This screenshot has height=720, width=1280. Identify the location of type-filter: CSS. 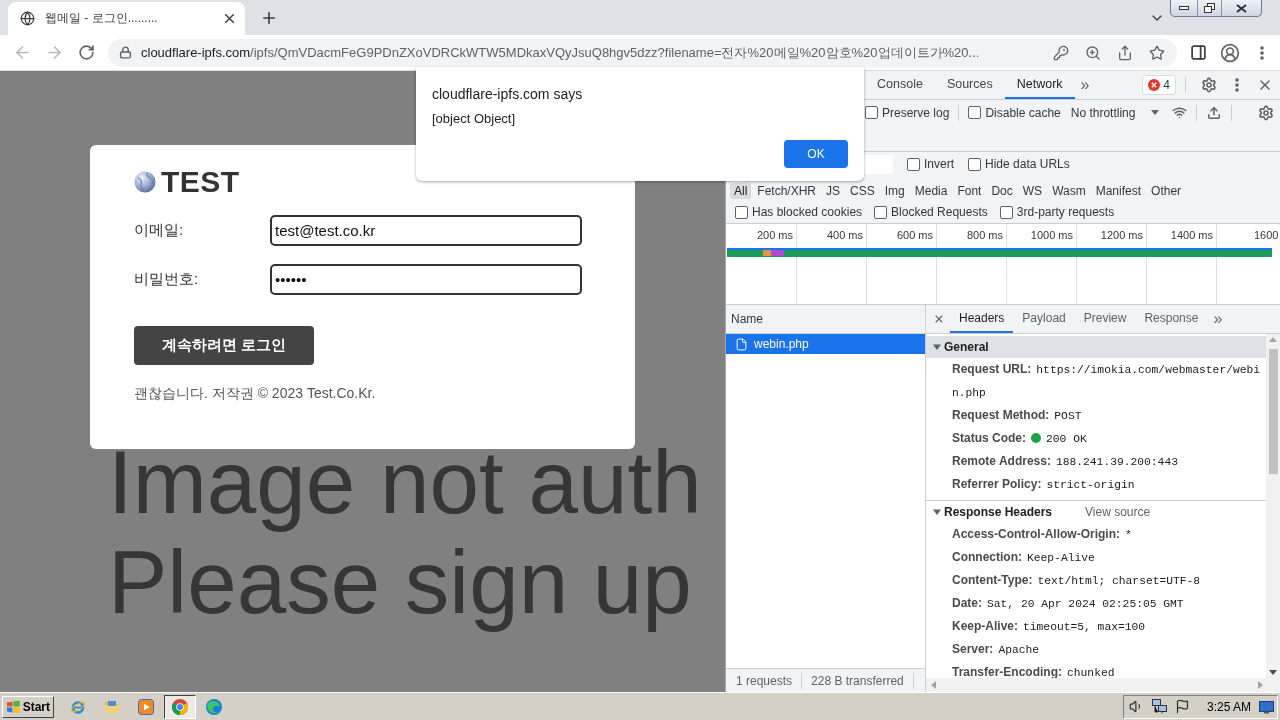
(862, 191).